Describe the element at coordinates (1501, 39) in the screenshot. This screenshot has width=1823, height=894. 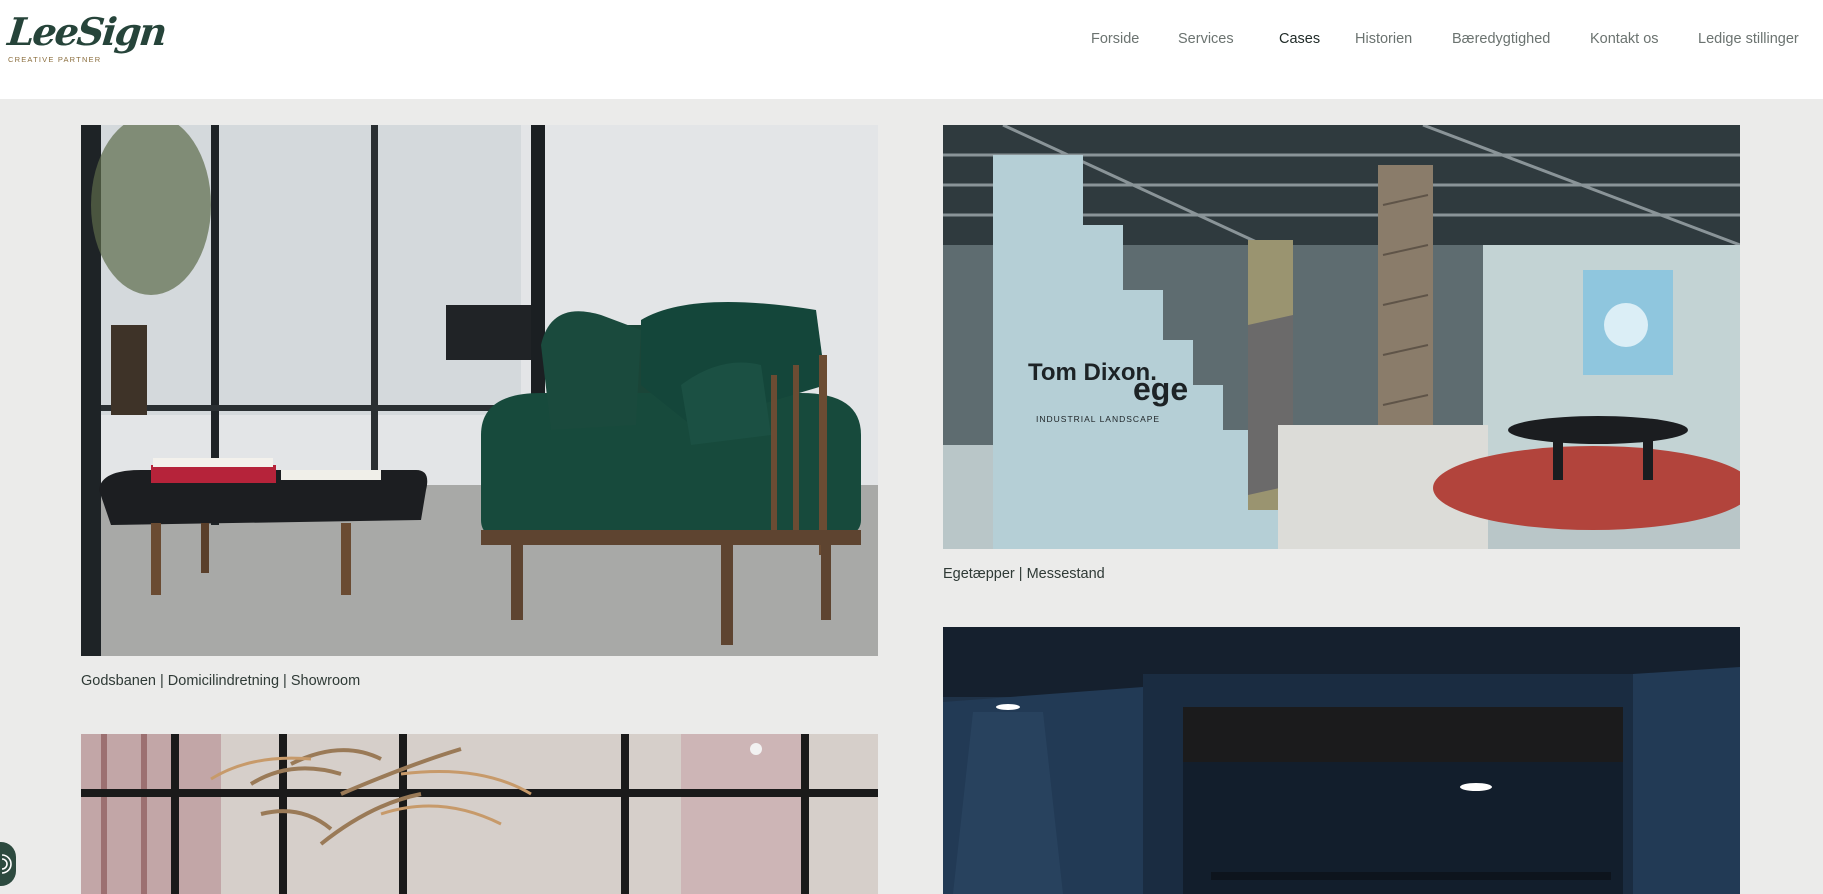
I see `nav-item-baeredygtighed: Bæredygtighed` at that location.